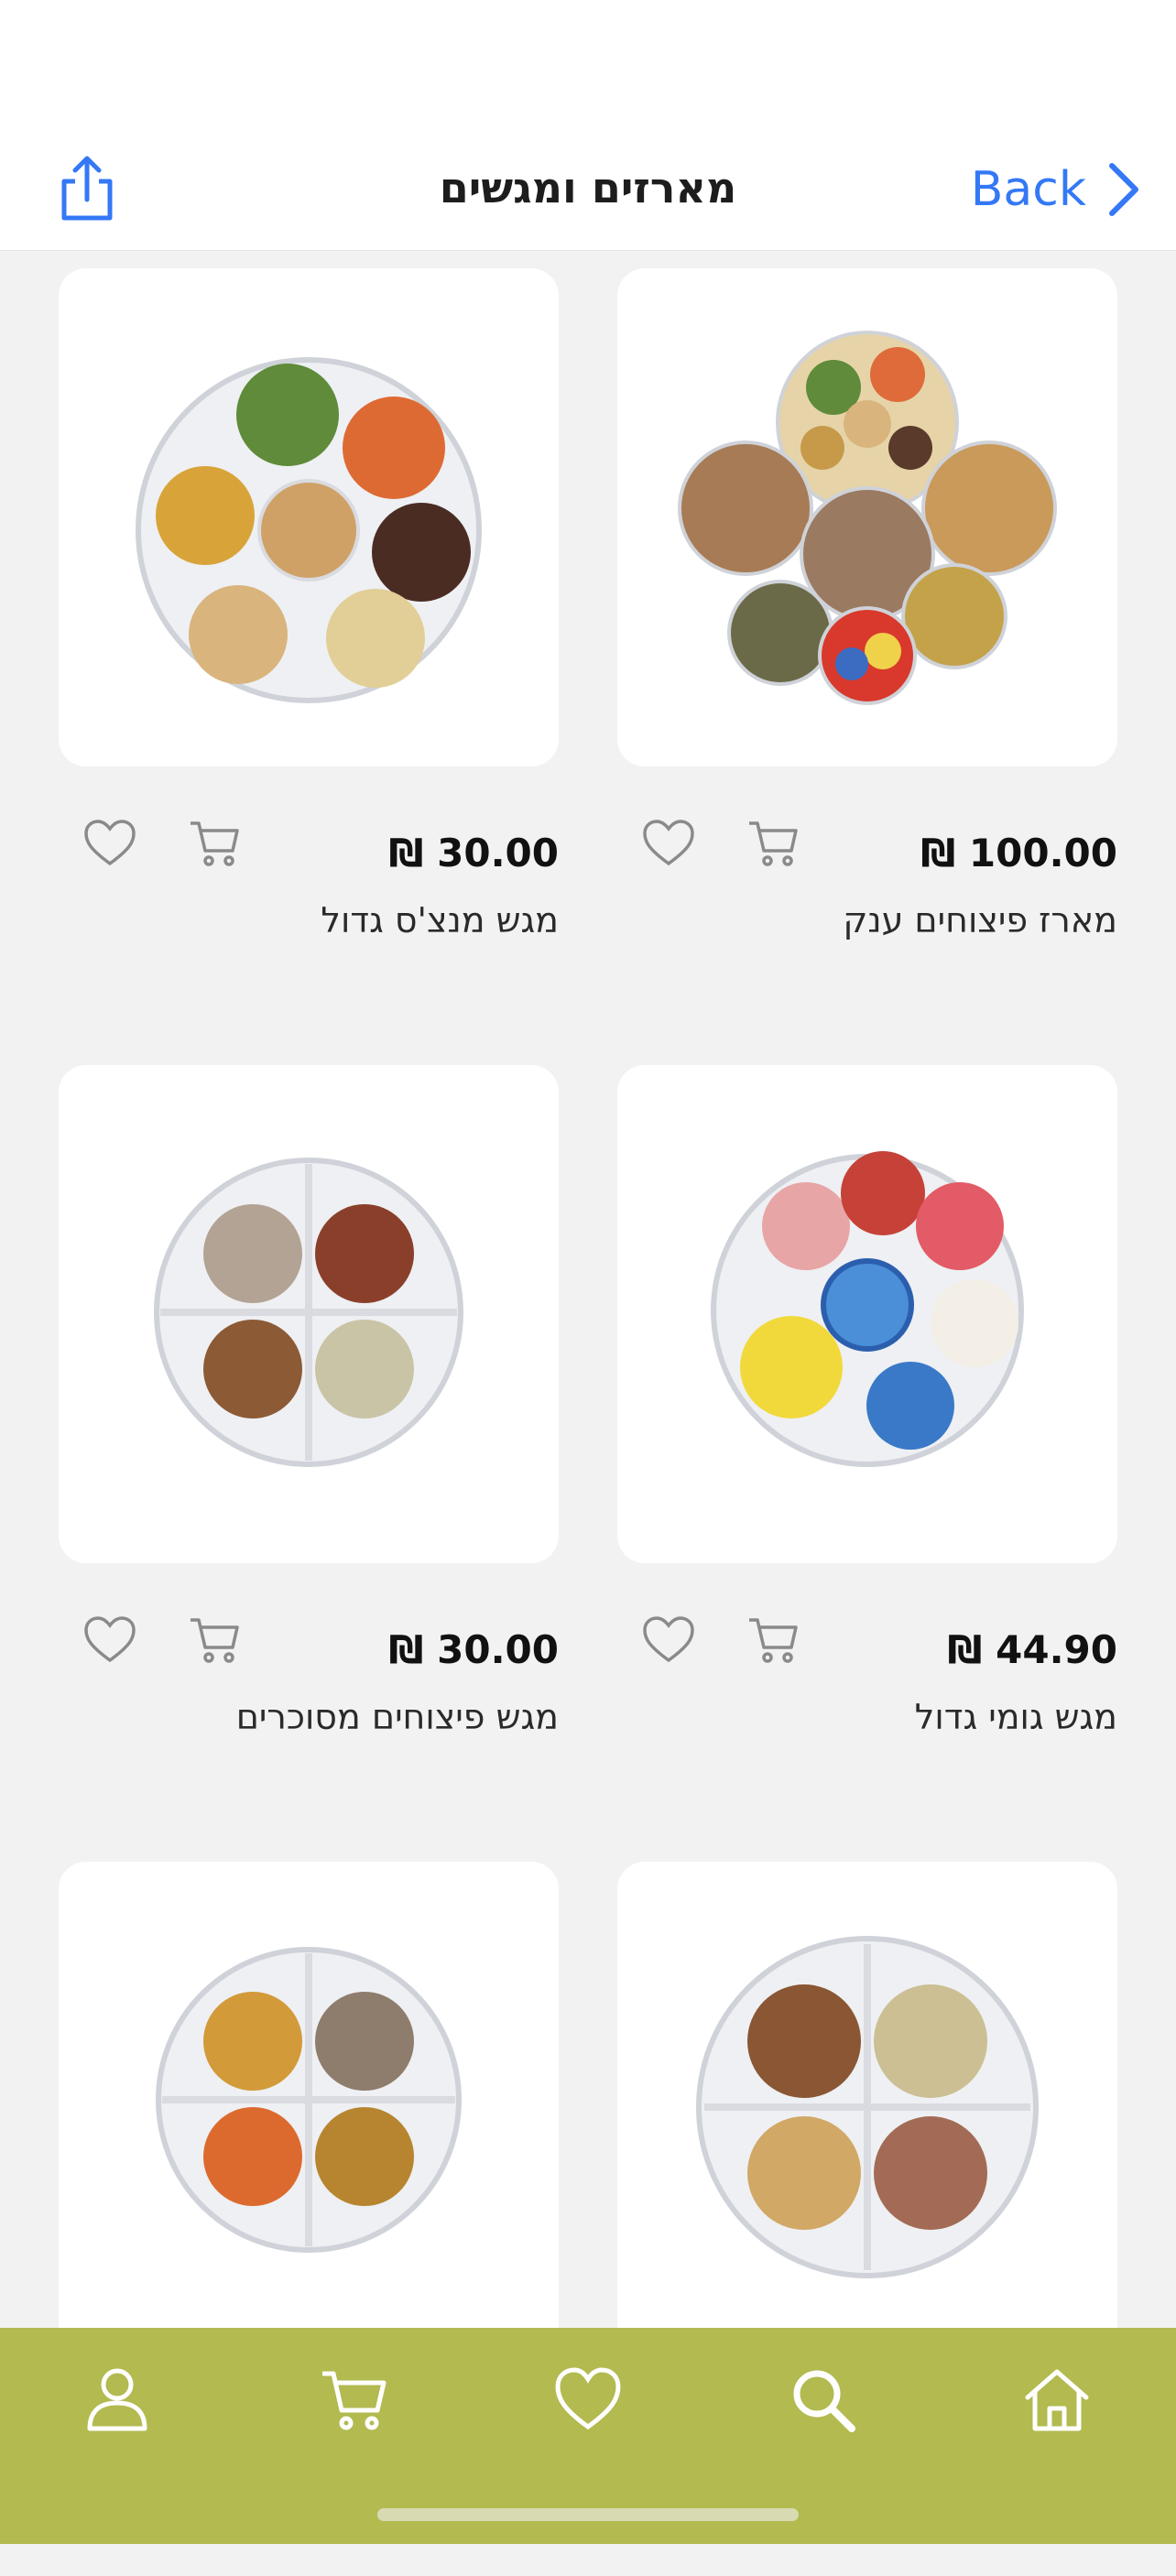 This screenshot has width=1176, height=2576. What do you see at coordinates (980, 920) in the screenshot?
I see `product-name: מארז פיצוחים ענק` at bounding box center [980, 920].